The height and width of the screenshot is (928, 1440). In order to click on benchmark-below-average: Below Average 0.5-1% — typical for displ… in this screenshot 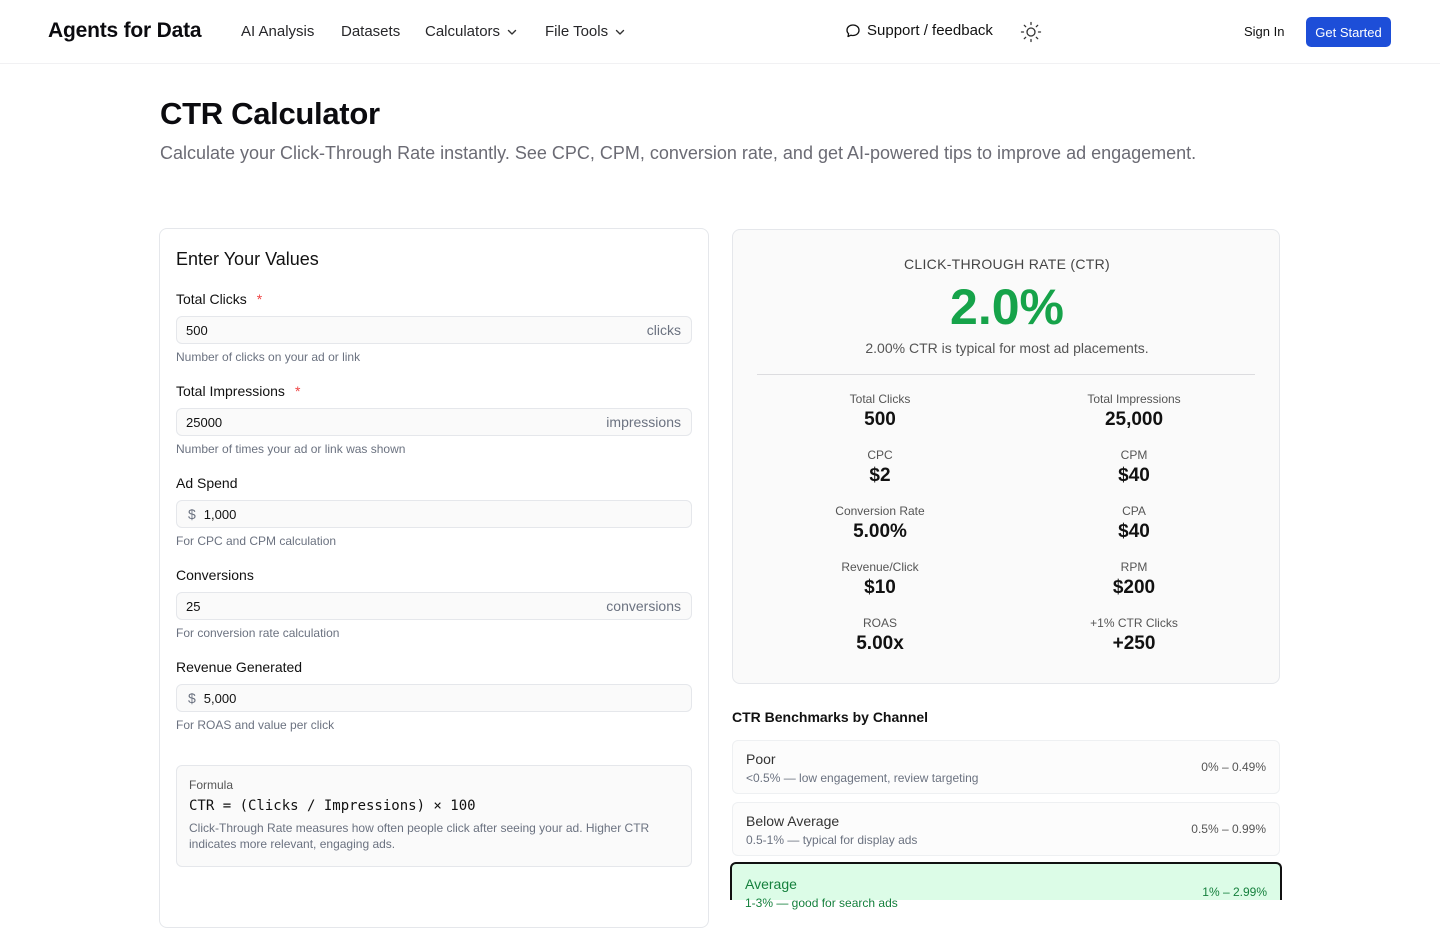, I will do `click(1006, 829)`.